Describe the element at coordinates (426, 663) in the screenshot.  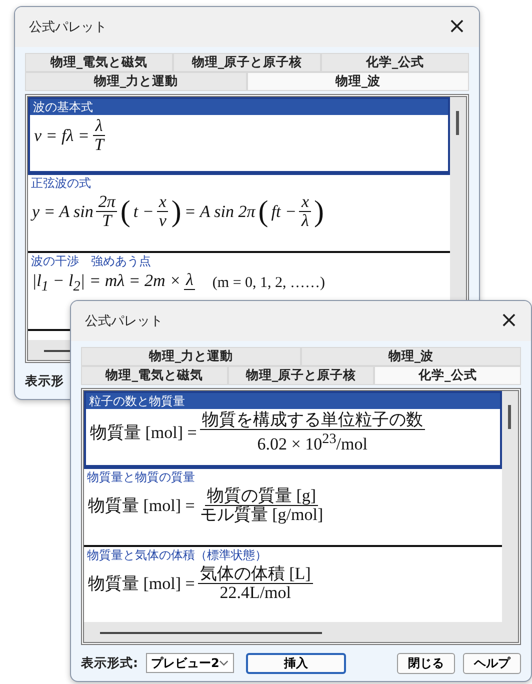
I see `dialog-button: 閉じる` at that location.